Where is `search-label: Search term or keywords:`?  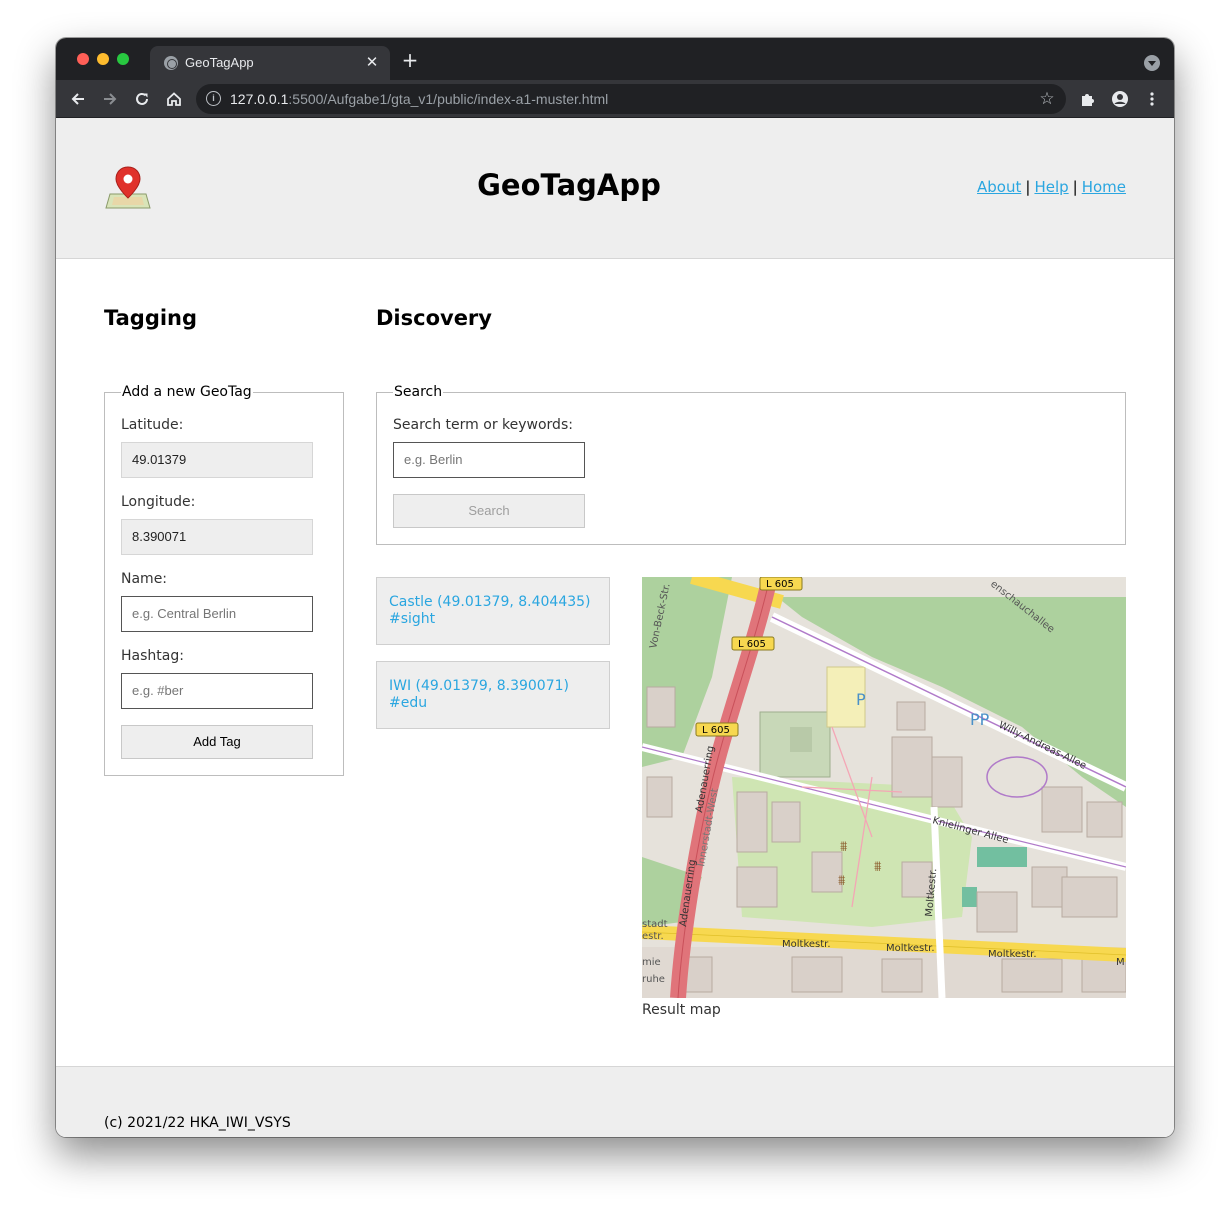
search-label: Search term or keywords: is located at coordinates (483, 425).